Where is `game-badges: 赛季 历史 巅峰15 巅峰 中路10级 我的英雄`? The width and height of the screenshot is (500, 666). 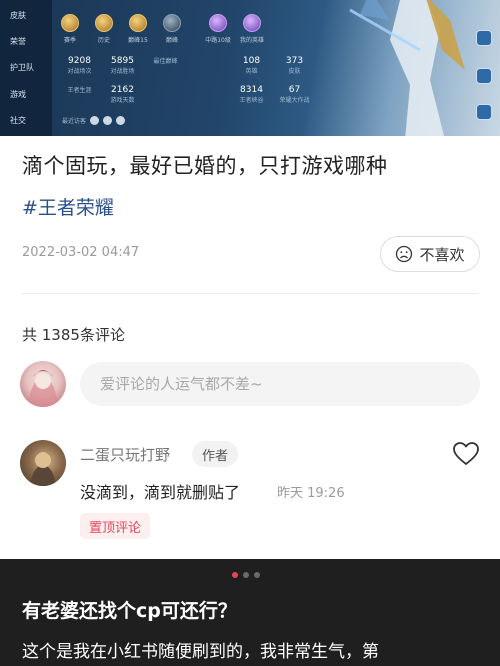
game-badges: 赛季 历史 巅峰15 巅峰 中路10级 我的英雄 is located at coordinates (161, 29).